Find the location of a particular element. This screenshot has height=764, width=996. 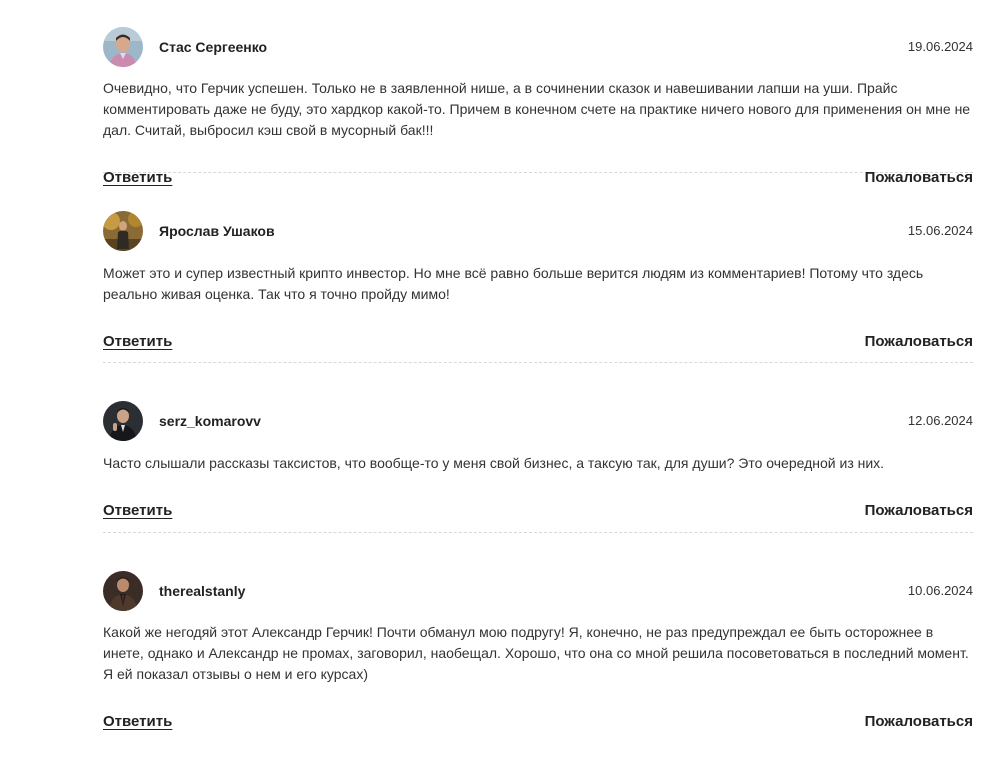

comment-author: Ярослав Ушаков is located at coordinates (217, 231).